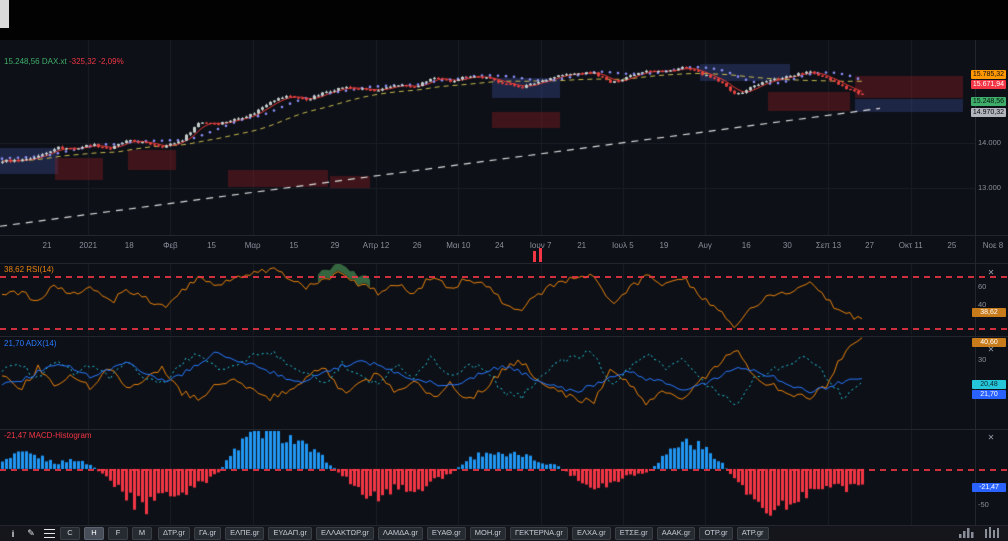 The height and width of the screenshot is (541, 1008). I want to click on macd-pane-label: -21,47 MACD-Histogram, so click(48, 435).